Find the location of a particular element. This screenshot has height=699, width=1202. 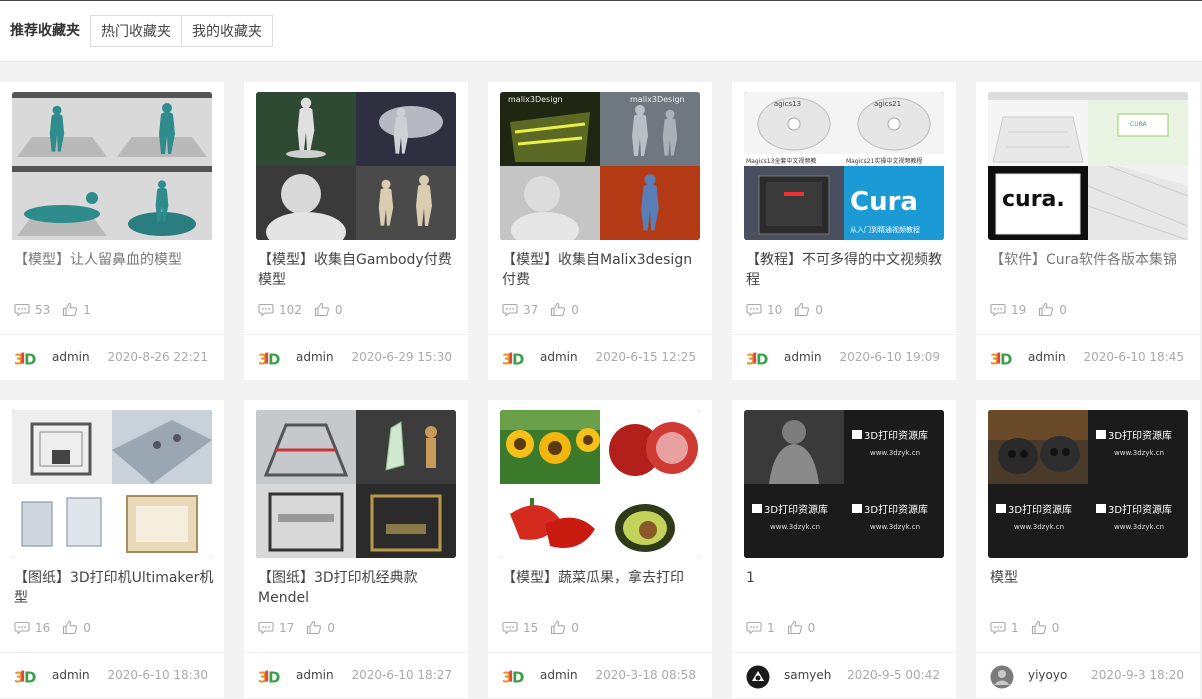

card-title: 【模型】收集自Malix3design付费 is located at coordinates (602, 270).